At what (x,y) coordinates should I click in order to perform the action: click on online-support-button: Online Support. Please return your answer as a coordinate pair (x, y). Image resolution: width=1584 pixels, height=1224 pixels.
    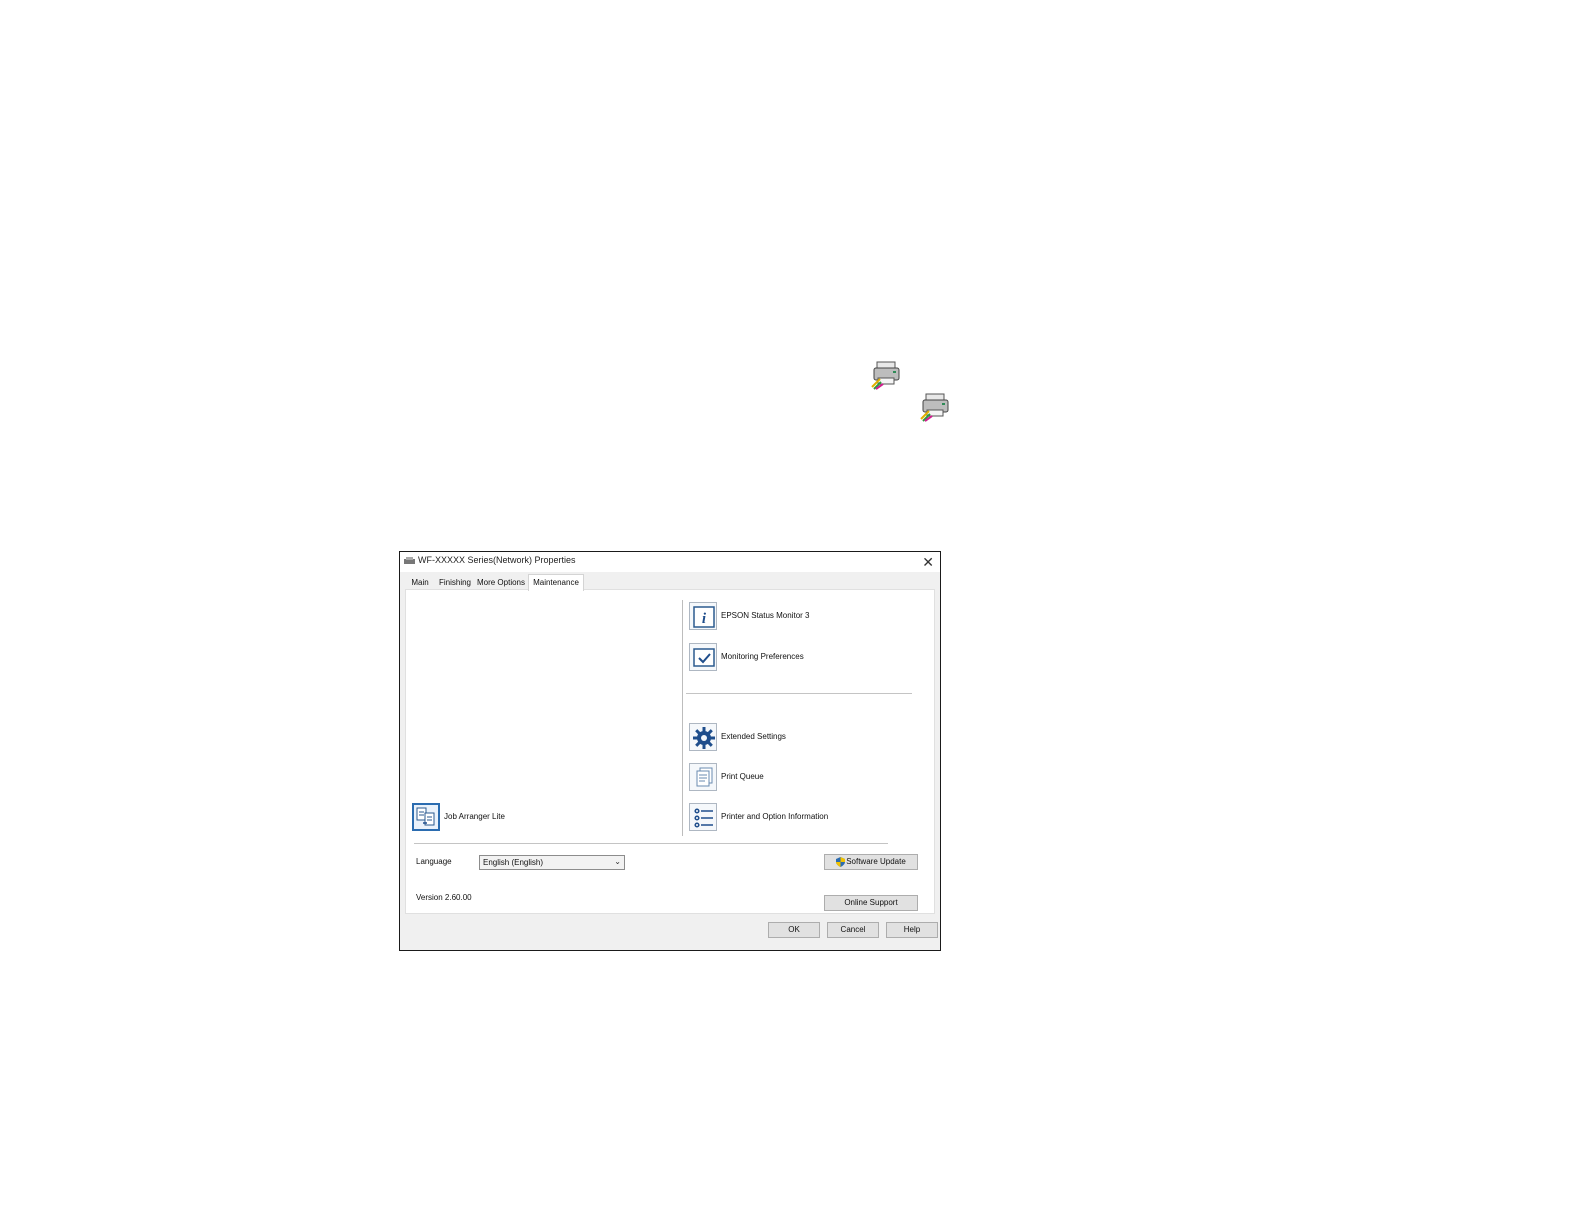
    Looking at the image, I should click on (871, 903).